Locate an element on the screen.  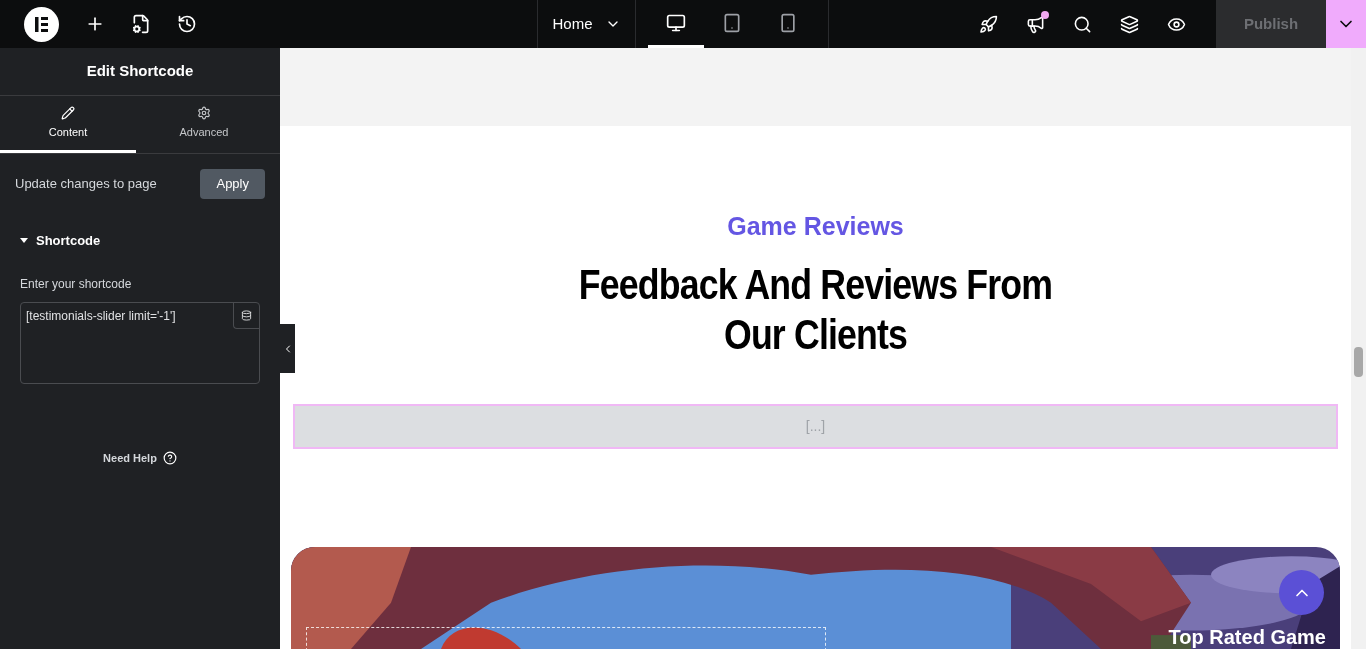
logo-icon is located at coordinates (41, 24).